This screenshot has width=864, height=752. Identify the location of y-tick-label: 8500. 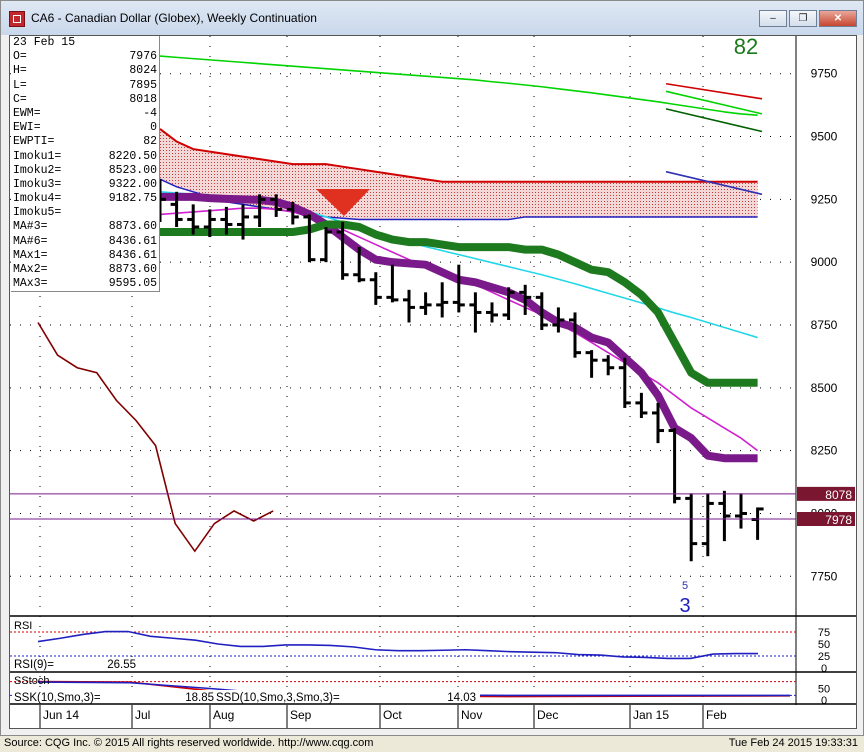
(824, 388).